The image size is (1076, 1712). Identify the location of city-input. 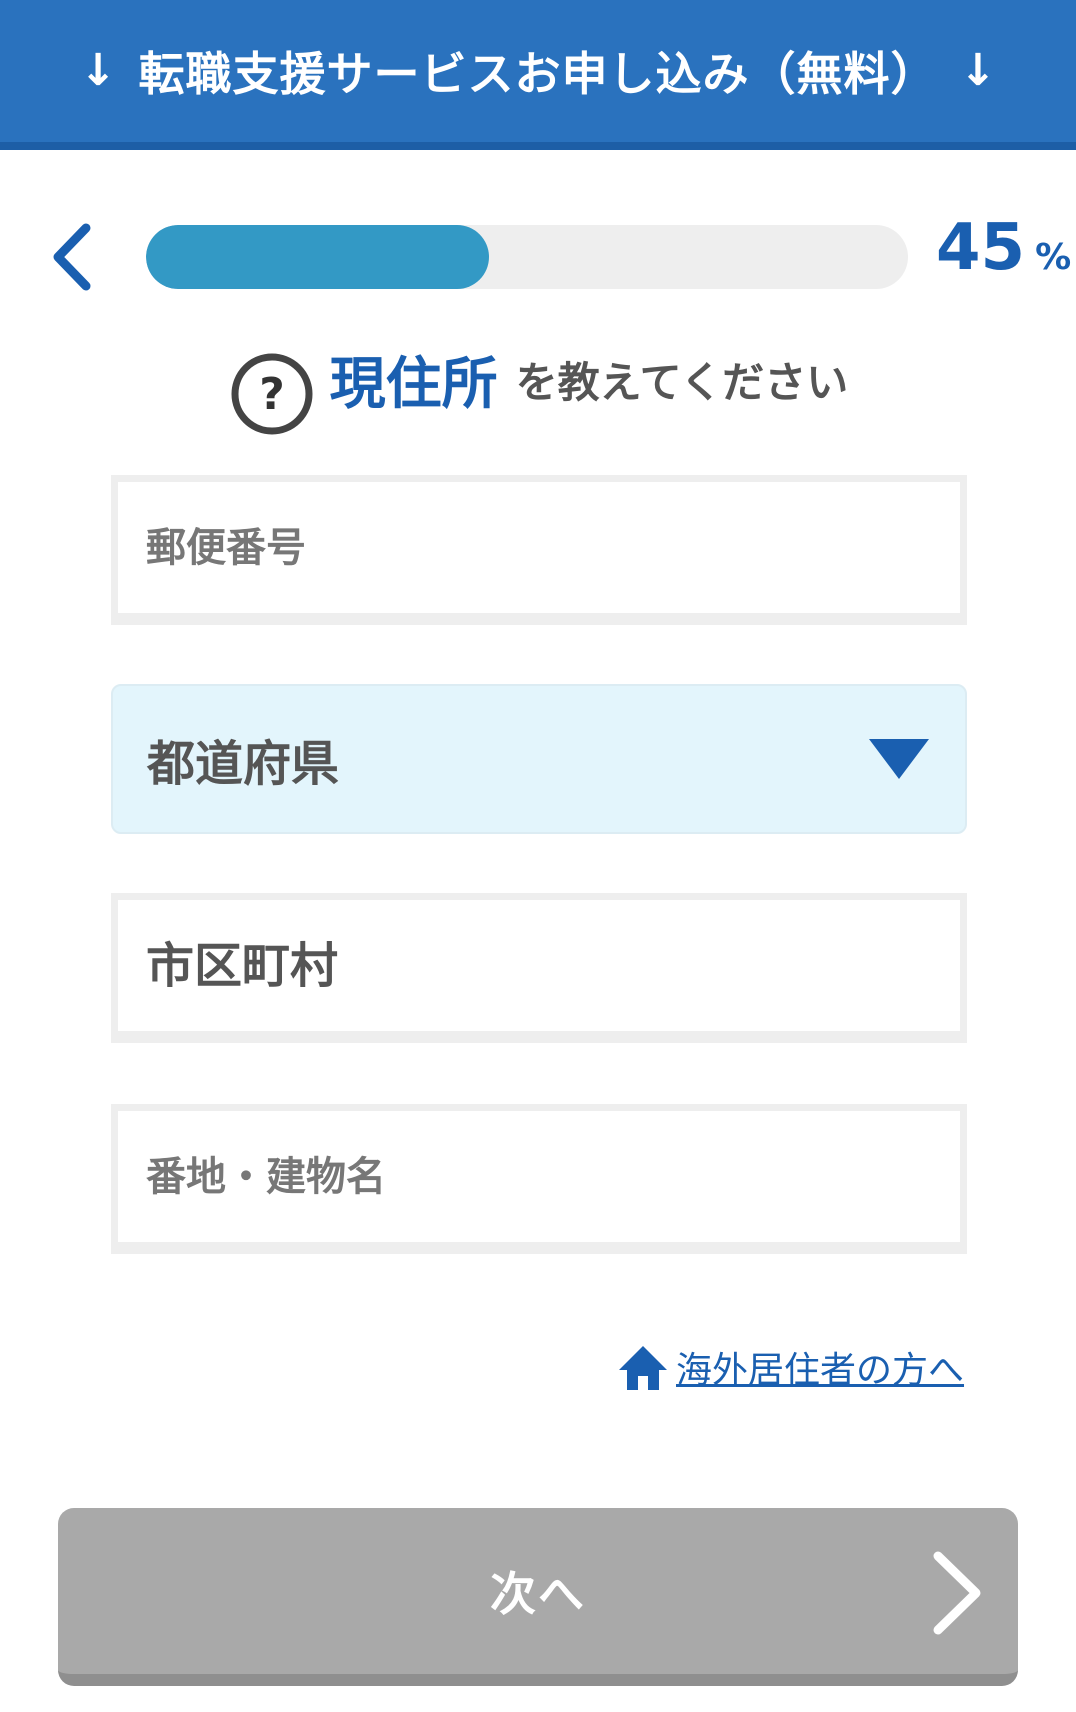
(553, 965).